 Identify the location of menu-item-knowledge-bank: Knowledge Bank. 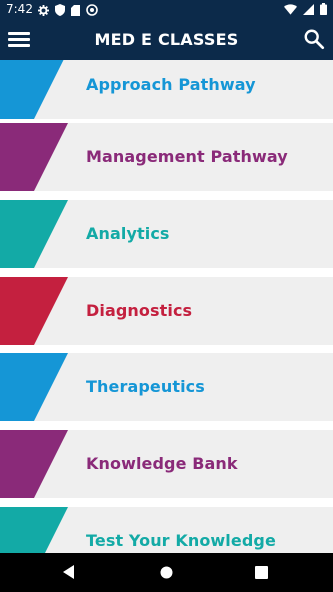
(166, 464).